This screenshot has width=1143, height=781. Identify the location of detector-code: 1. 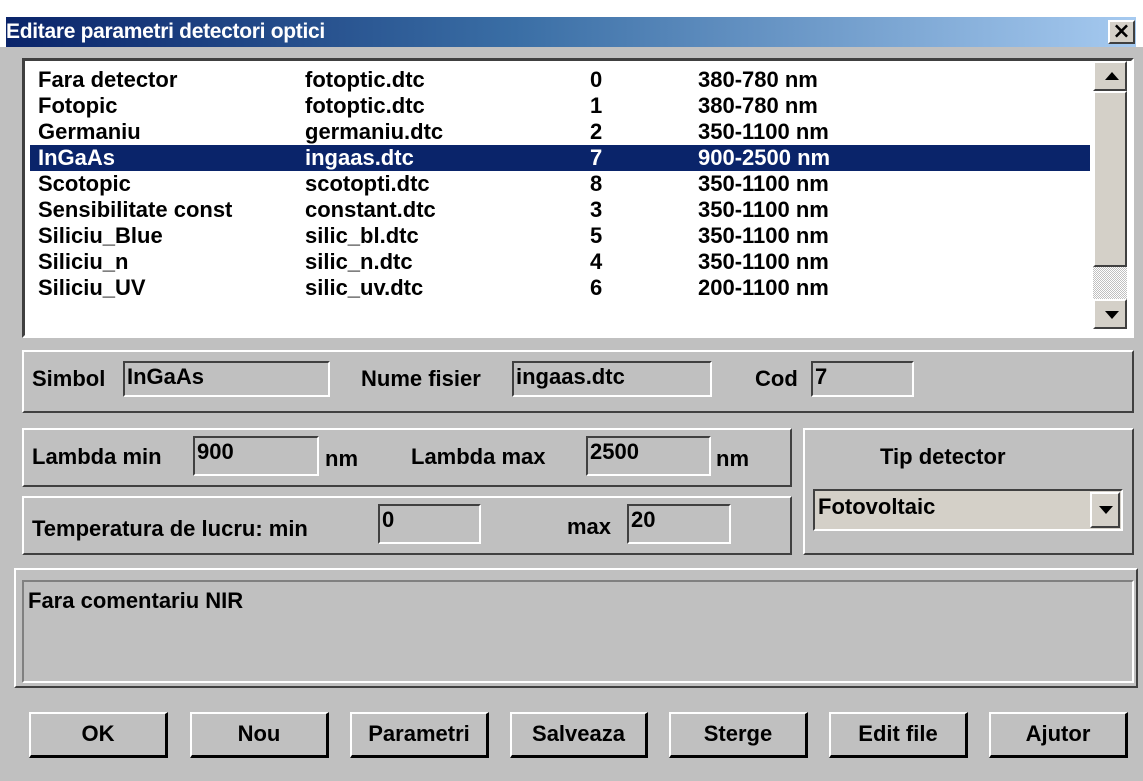
(596, 105).